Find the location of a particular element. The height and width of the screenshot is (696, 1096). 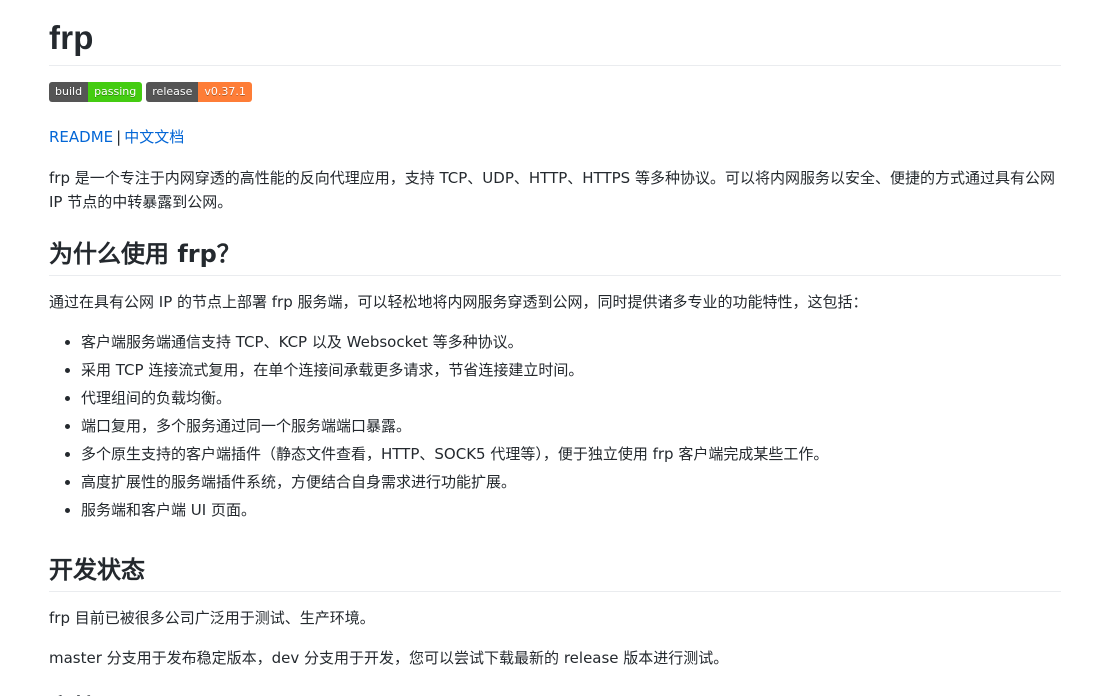

list-item: 端口复用，多个服务通过同一个服务端端口暴露。 is located at coordinates (571, 426).